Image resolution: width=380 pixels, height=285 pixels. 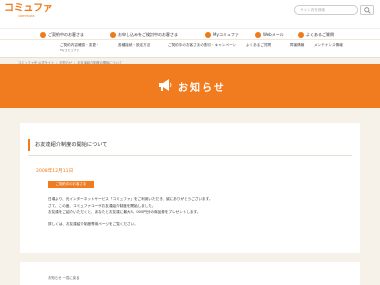 I want to click on subnav-settings: 各種接続・設定方法, so click(x=134, y=45).